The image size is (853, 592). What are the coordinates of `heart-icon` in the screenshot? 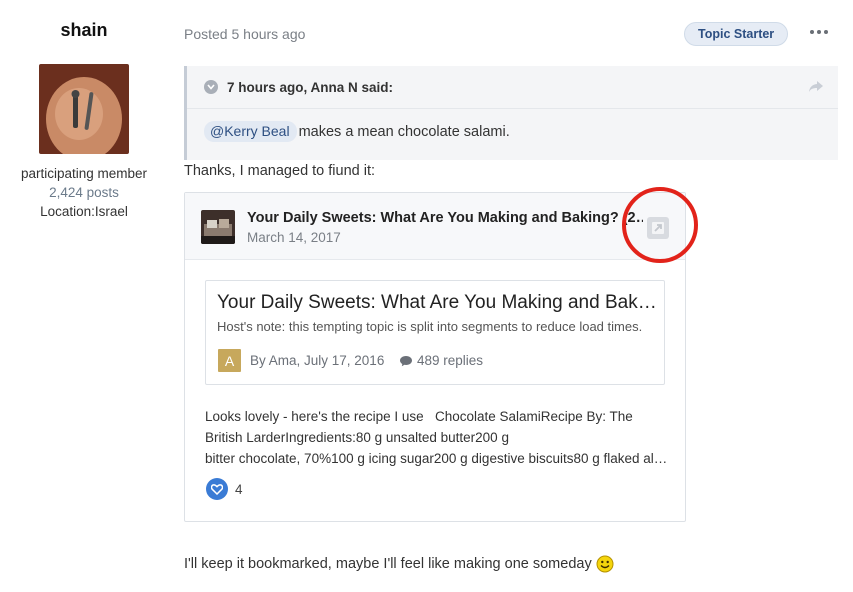 It's located at (217, 489).